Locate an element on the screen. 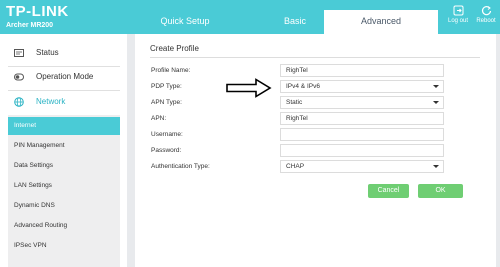 The width and height of the screenshot is (500, 267). reboot-button: Reboot is located at coordinates (486, 15).